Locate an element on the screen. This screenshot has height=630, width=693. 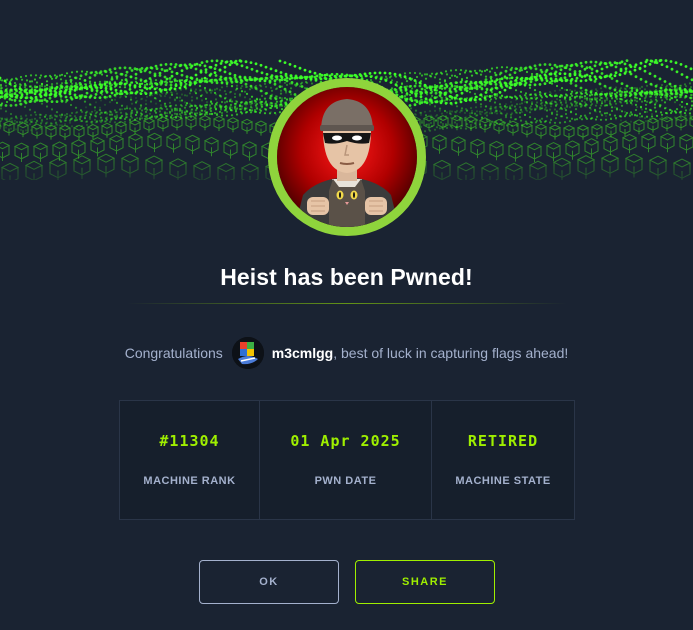
stat-machine-state: RETIRED MACHINE STATE is located at coordinates (503, 460).